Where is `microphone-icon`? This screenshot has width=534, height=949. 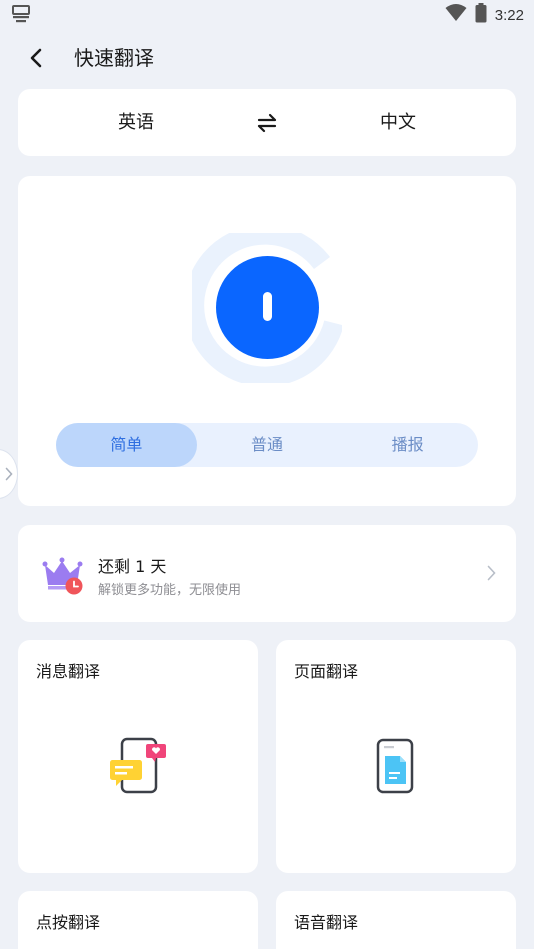
microphone-icon is located at coordinates (267, 306).